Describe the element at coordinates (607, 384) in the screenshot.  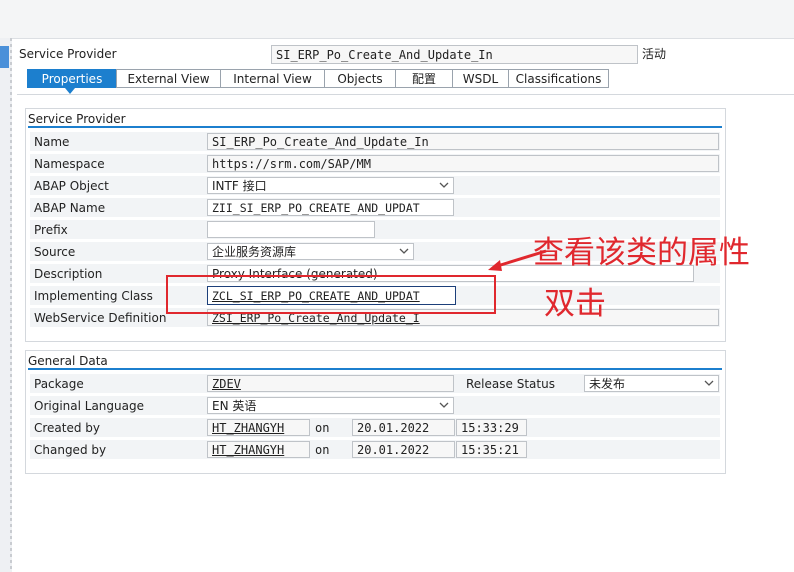
I see `release-status-value: 未发布` at that location.